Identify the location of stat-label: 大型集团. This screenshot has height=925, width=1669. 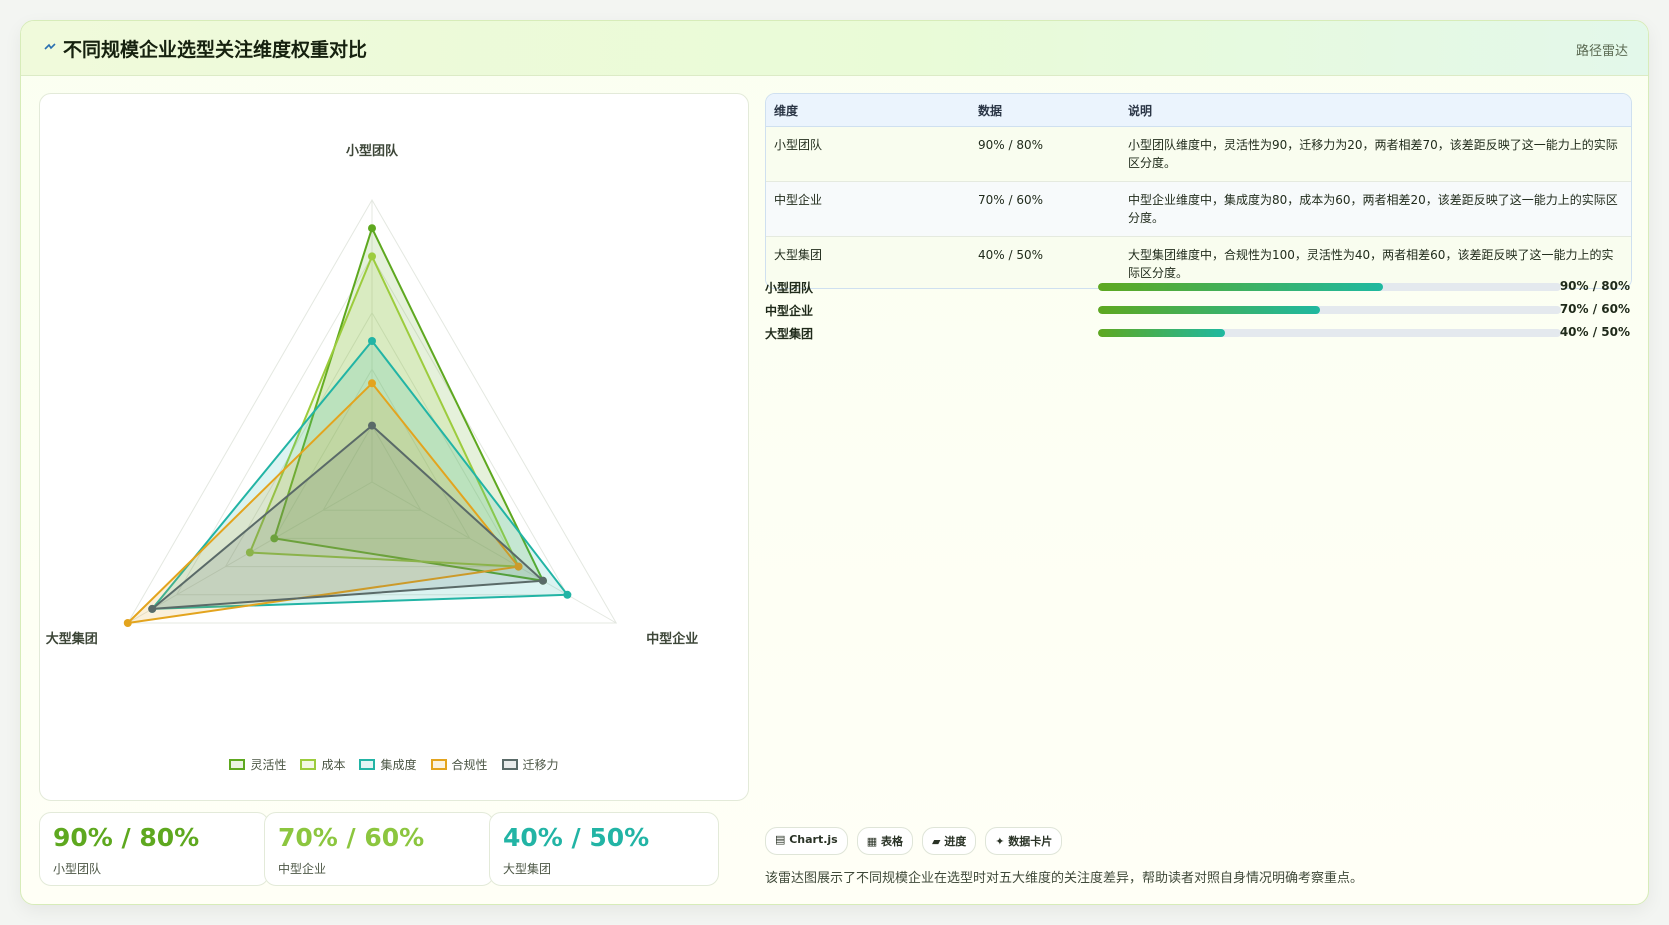
(527, 869).